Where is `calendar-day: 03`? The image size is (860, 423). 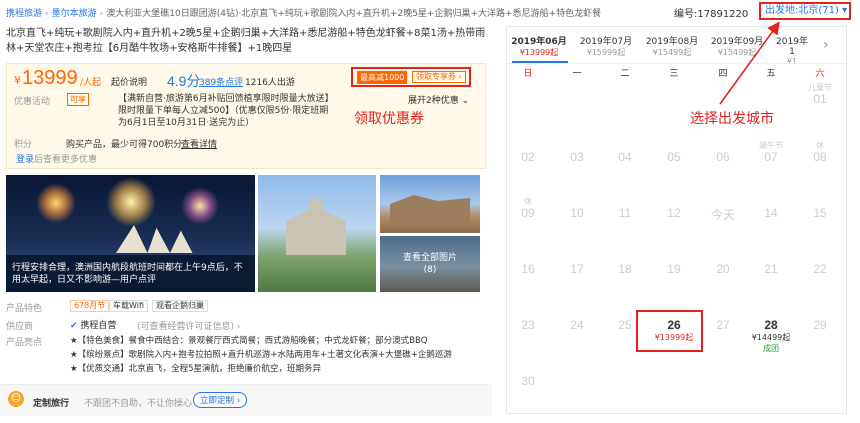
calendar-day: 03 is located at coordinates (577, 152).